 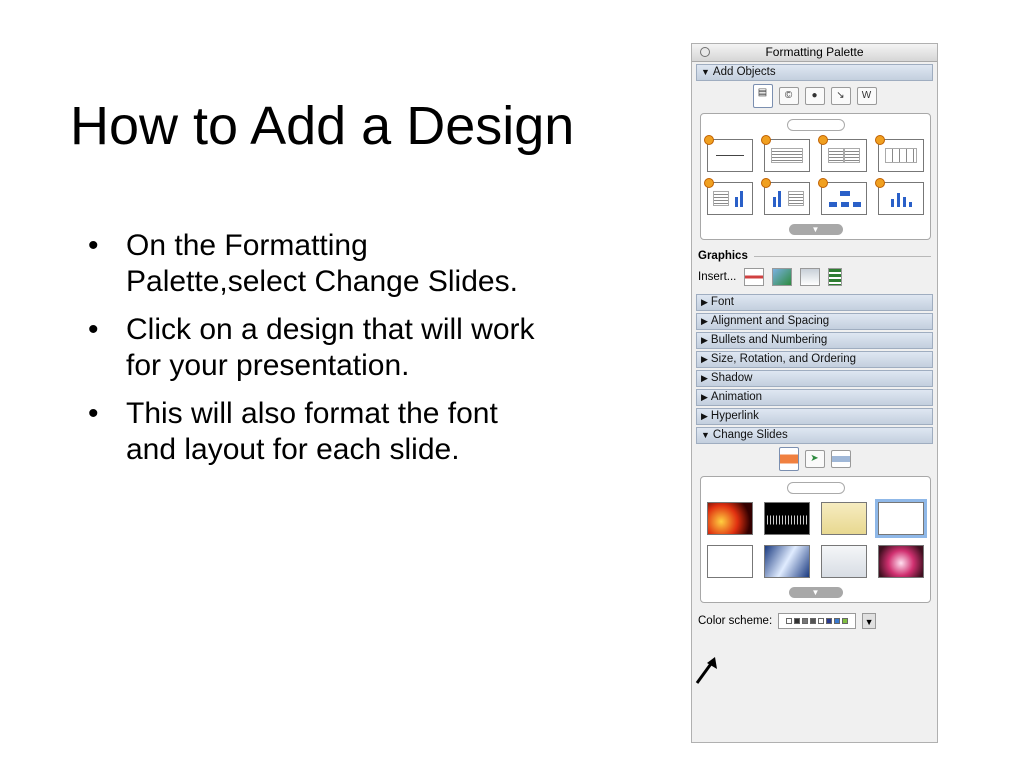 What do you see at coordinates (844, 561) in the screenshot?
I see `design-thumb-gray-frame` at bounding box center [844, 561].